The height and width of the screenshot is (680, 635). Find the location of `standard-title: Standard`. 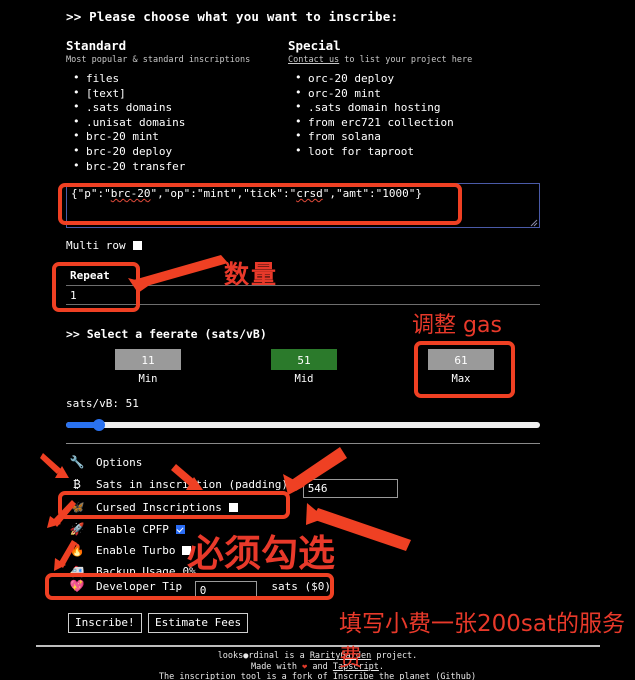

standard-title: Standard is located at coordinates (96, 45).